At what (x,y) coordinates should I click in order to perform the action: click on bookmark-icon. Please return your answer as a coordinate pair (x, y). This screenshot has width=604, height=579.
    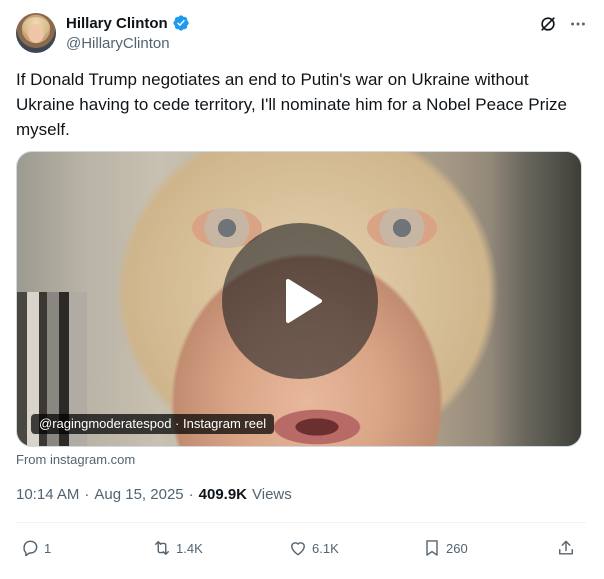
    Looking at the image, I should click on (432, 548).